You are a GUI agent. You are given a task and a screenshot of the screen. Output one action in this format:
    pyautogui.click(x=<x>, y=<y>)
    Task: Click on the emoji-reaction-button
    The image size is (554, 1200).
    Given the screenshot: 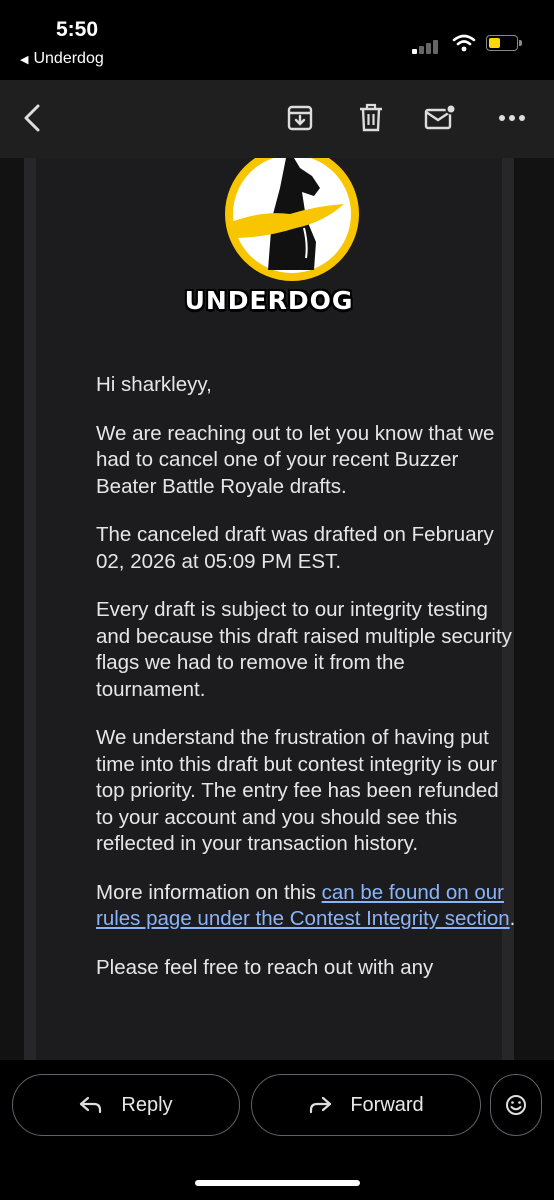 What is the action you would take?
    pyautogui.click(x=516, y=1105)
    